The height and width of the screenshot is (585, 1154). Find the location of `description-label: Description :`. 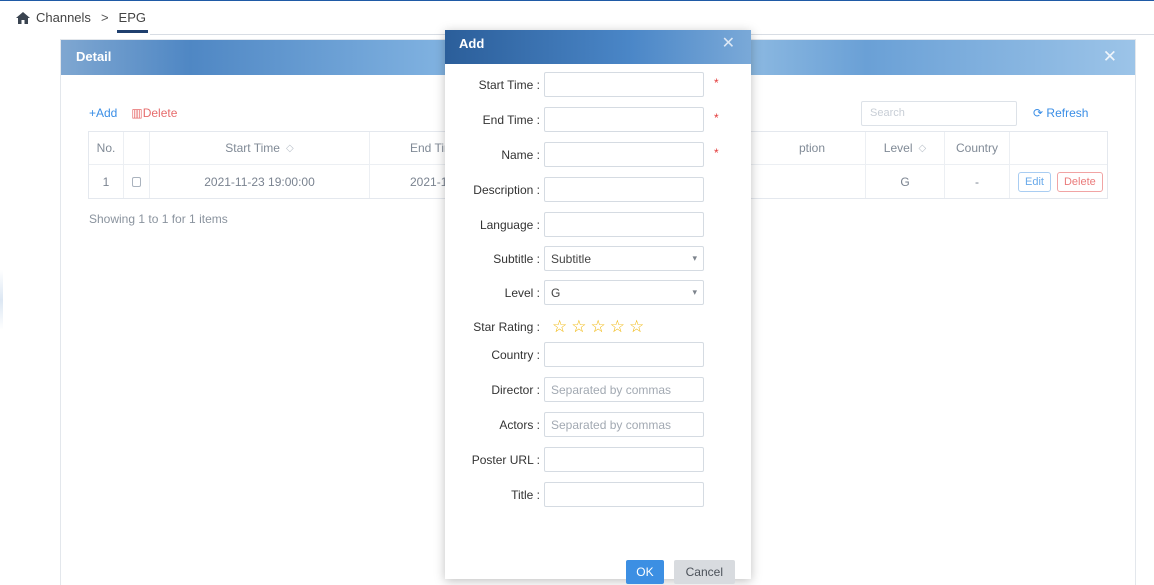

description-label: Description : is located at coordinates (506, 189).